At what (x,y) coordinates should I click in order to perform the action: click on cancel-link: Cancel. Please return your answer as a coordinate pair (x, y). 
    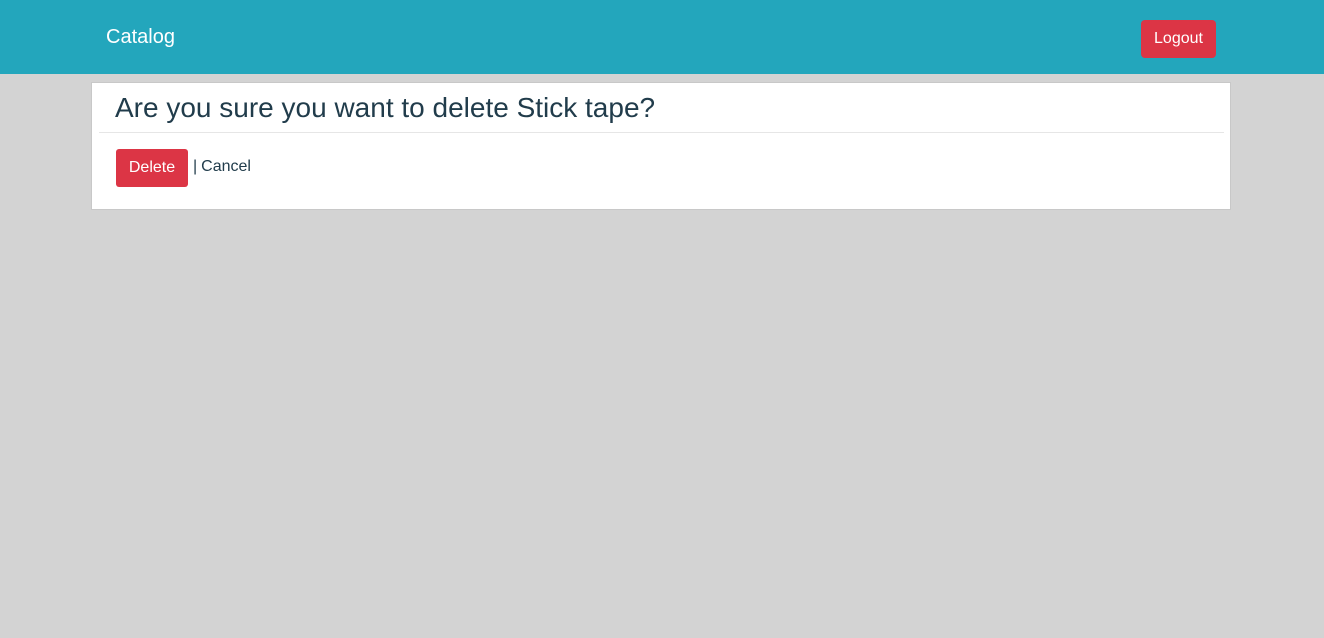
    Looking at the image, I should click on (226, 167).